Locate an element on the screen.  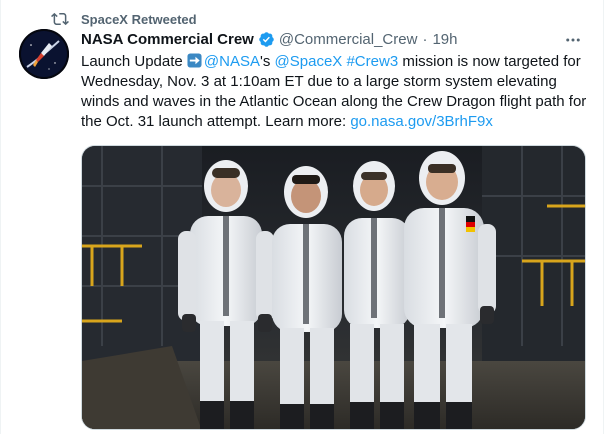
retweet-icon is located at coordinates (60, 19).